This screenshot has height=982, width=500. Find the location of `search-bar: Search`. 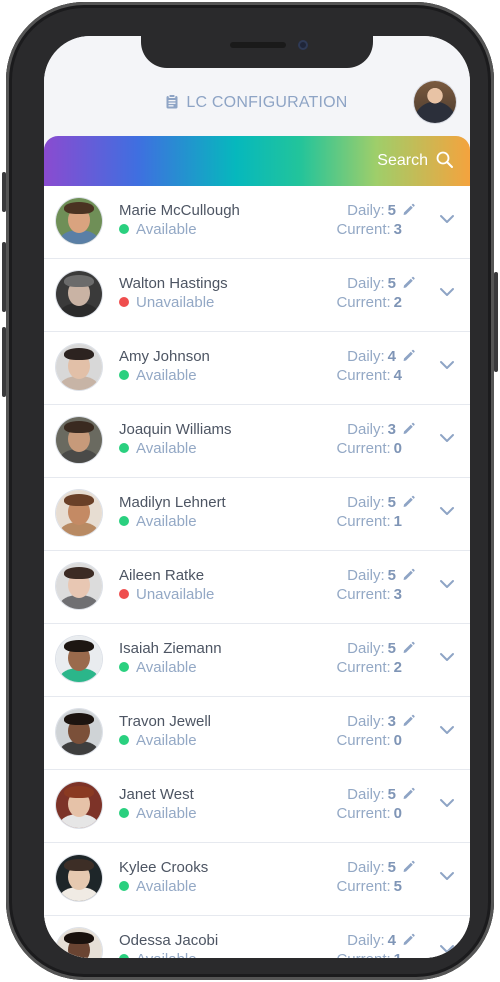

search-bar: Search is located at coordinates (257, 161).